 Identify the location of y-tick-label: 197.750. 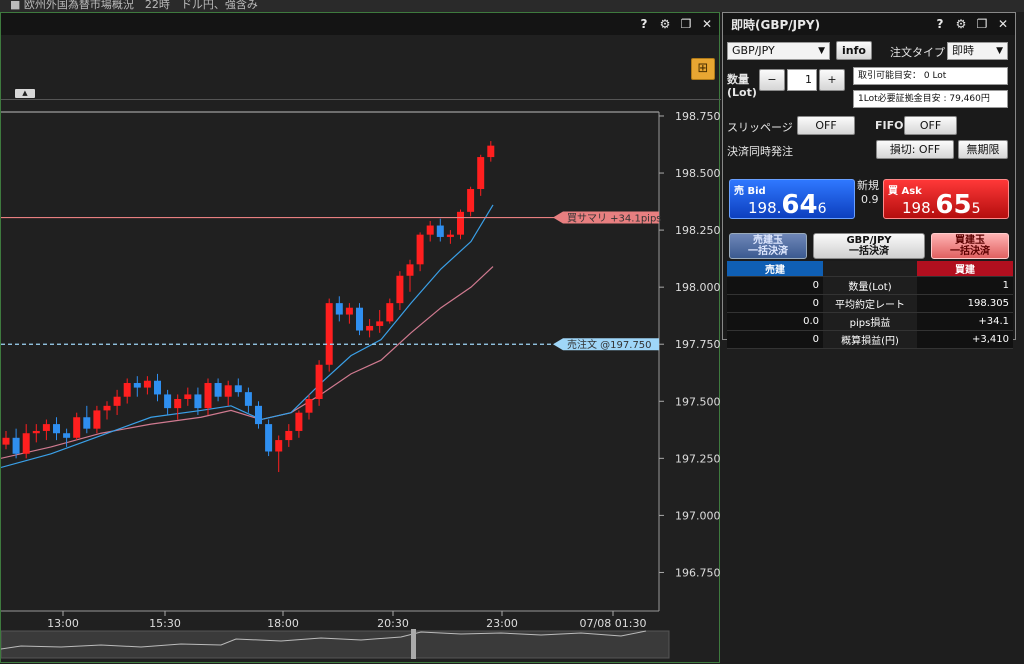
(698, 344).